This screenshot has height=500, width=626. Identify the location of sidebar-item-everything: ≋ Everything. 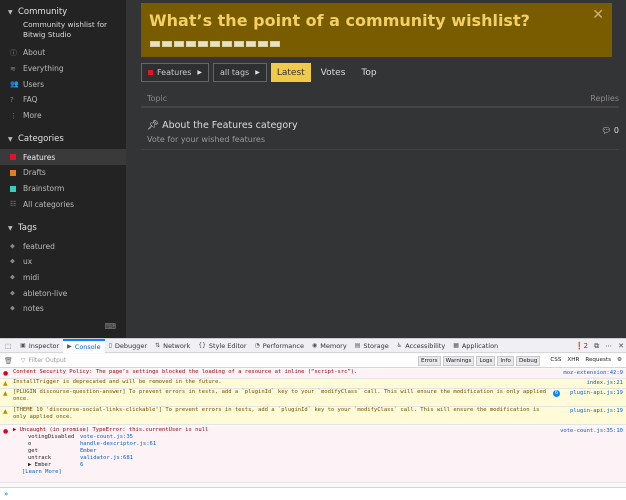
(63, 69).